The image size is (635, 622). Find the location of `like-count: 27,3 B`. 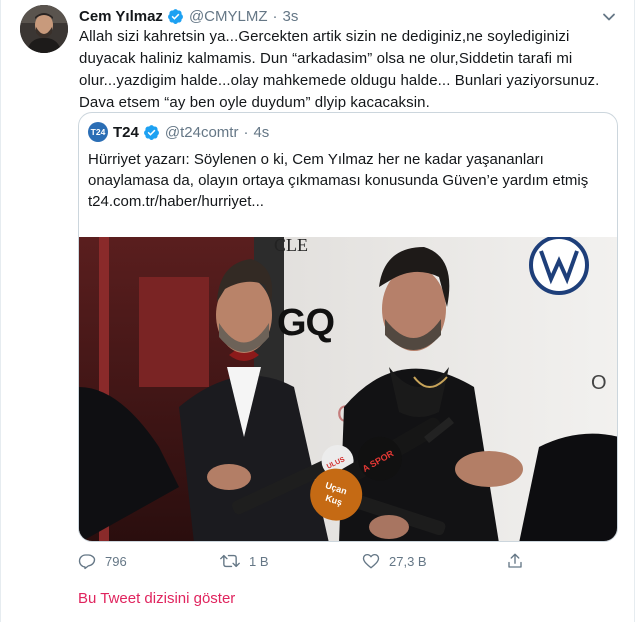

like-count: 27,3 B is located at coordinates (408, 561).